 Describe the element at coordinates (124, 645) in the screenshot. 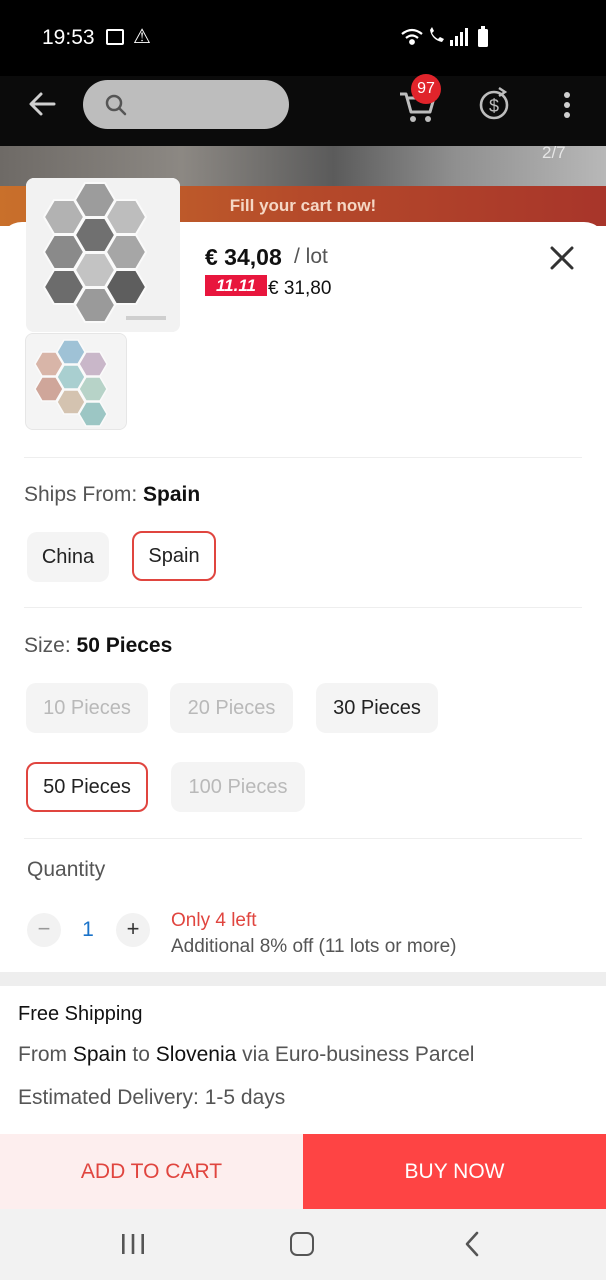

I see `size-selected: 50 Pieces` at that location.